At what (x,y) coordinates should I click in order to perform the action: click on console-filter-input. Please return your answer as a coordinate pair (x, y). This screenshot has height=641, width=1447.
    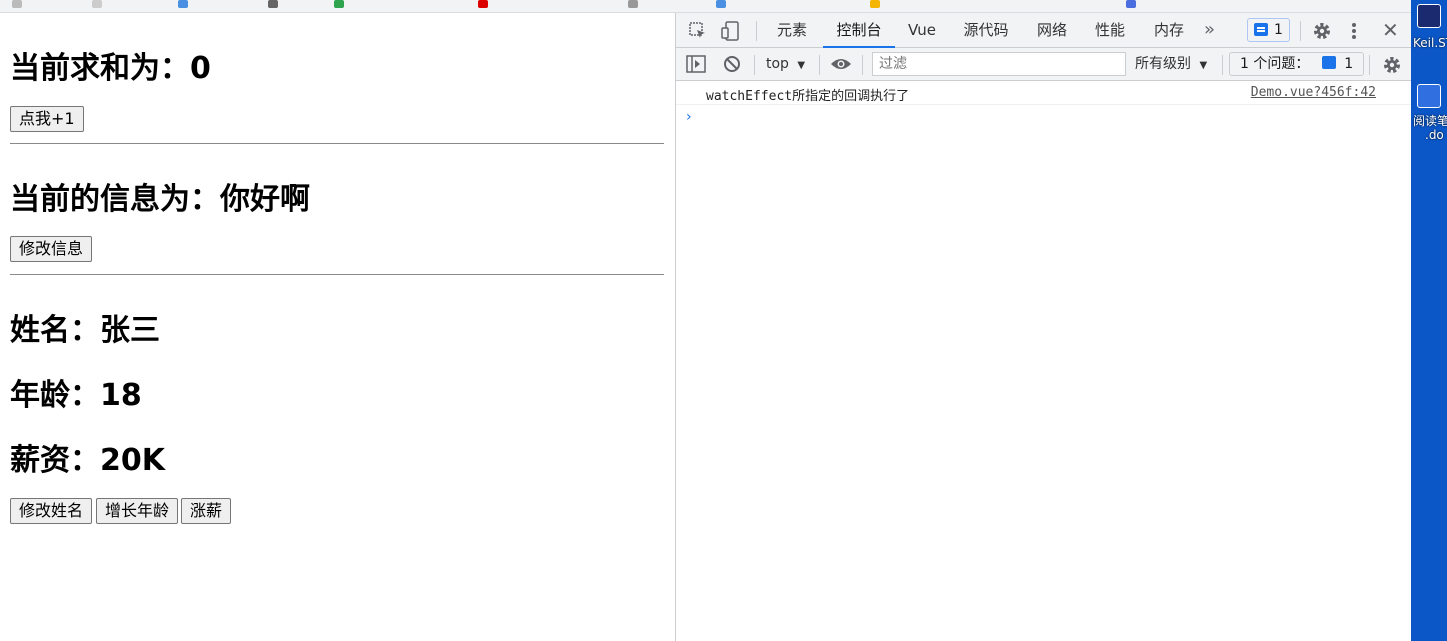
    Looking at the image, I should click on (999, 64).